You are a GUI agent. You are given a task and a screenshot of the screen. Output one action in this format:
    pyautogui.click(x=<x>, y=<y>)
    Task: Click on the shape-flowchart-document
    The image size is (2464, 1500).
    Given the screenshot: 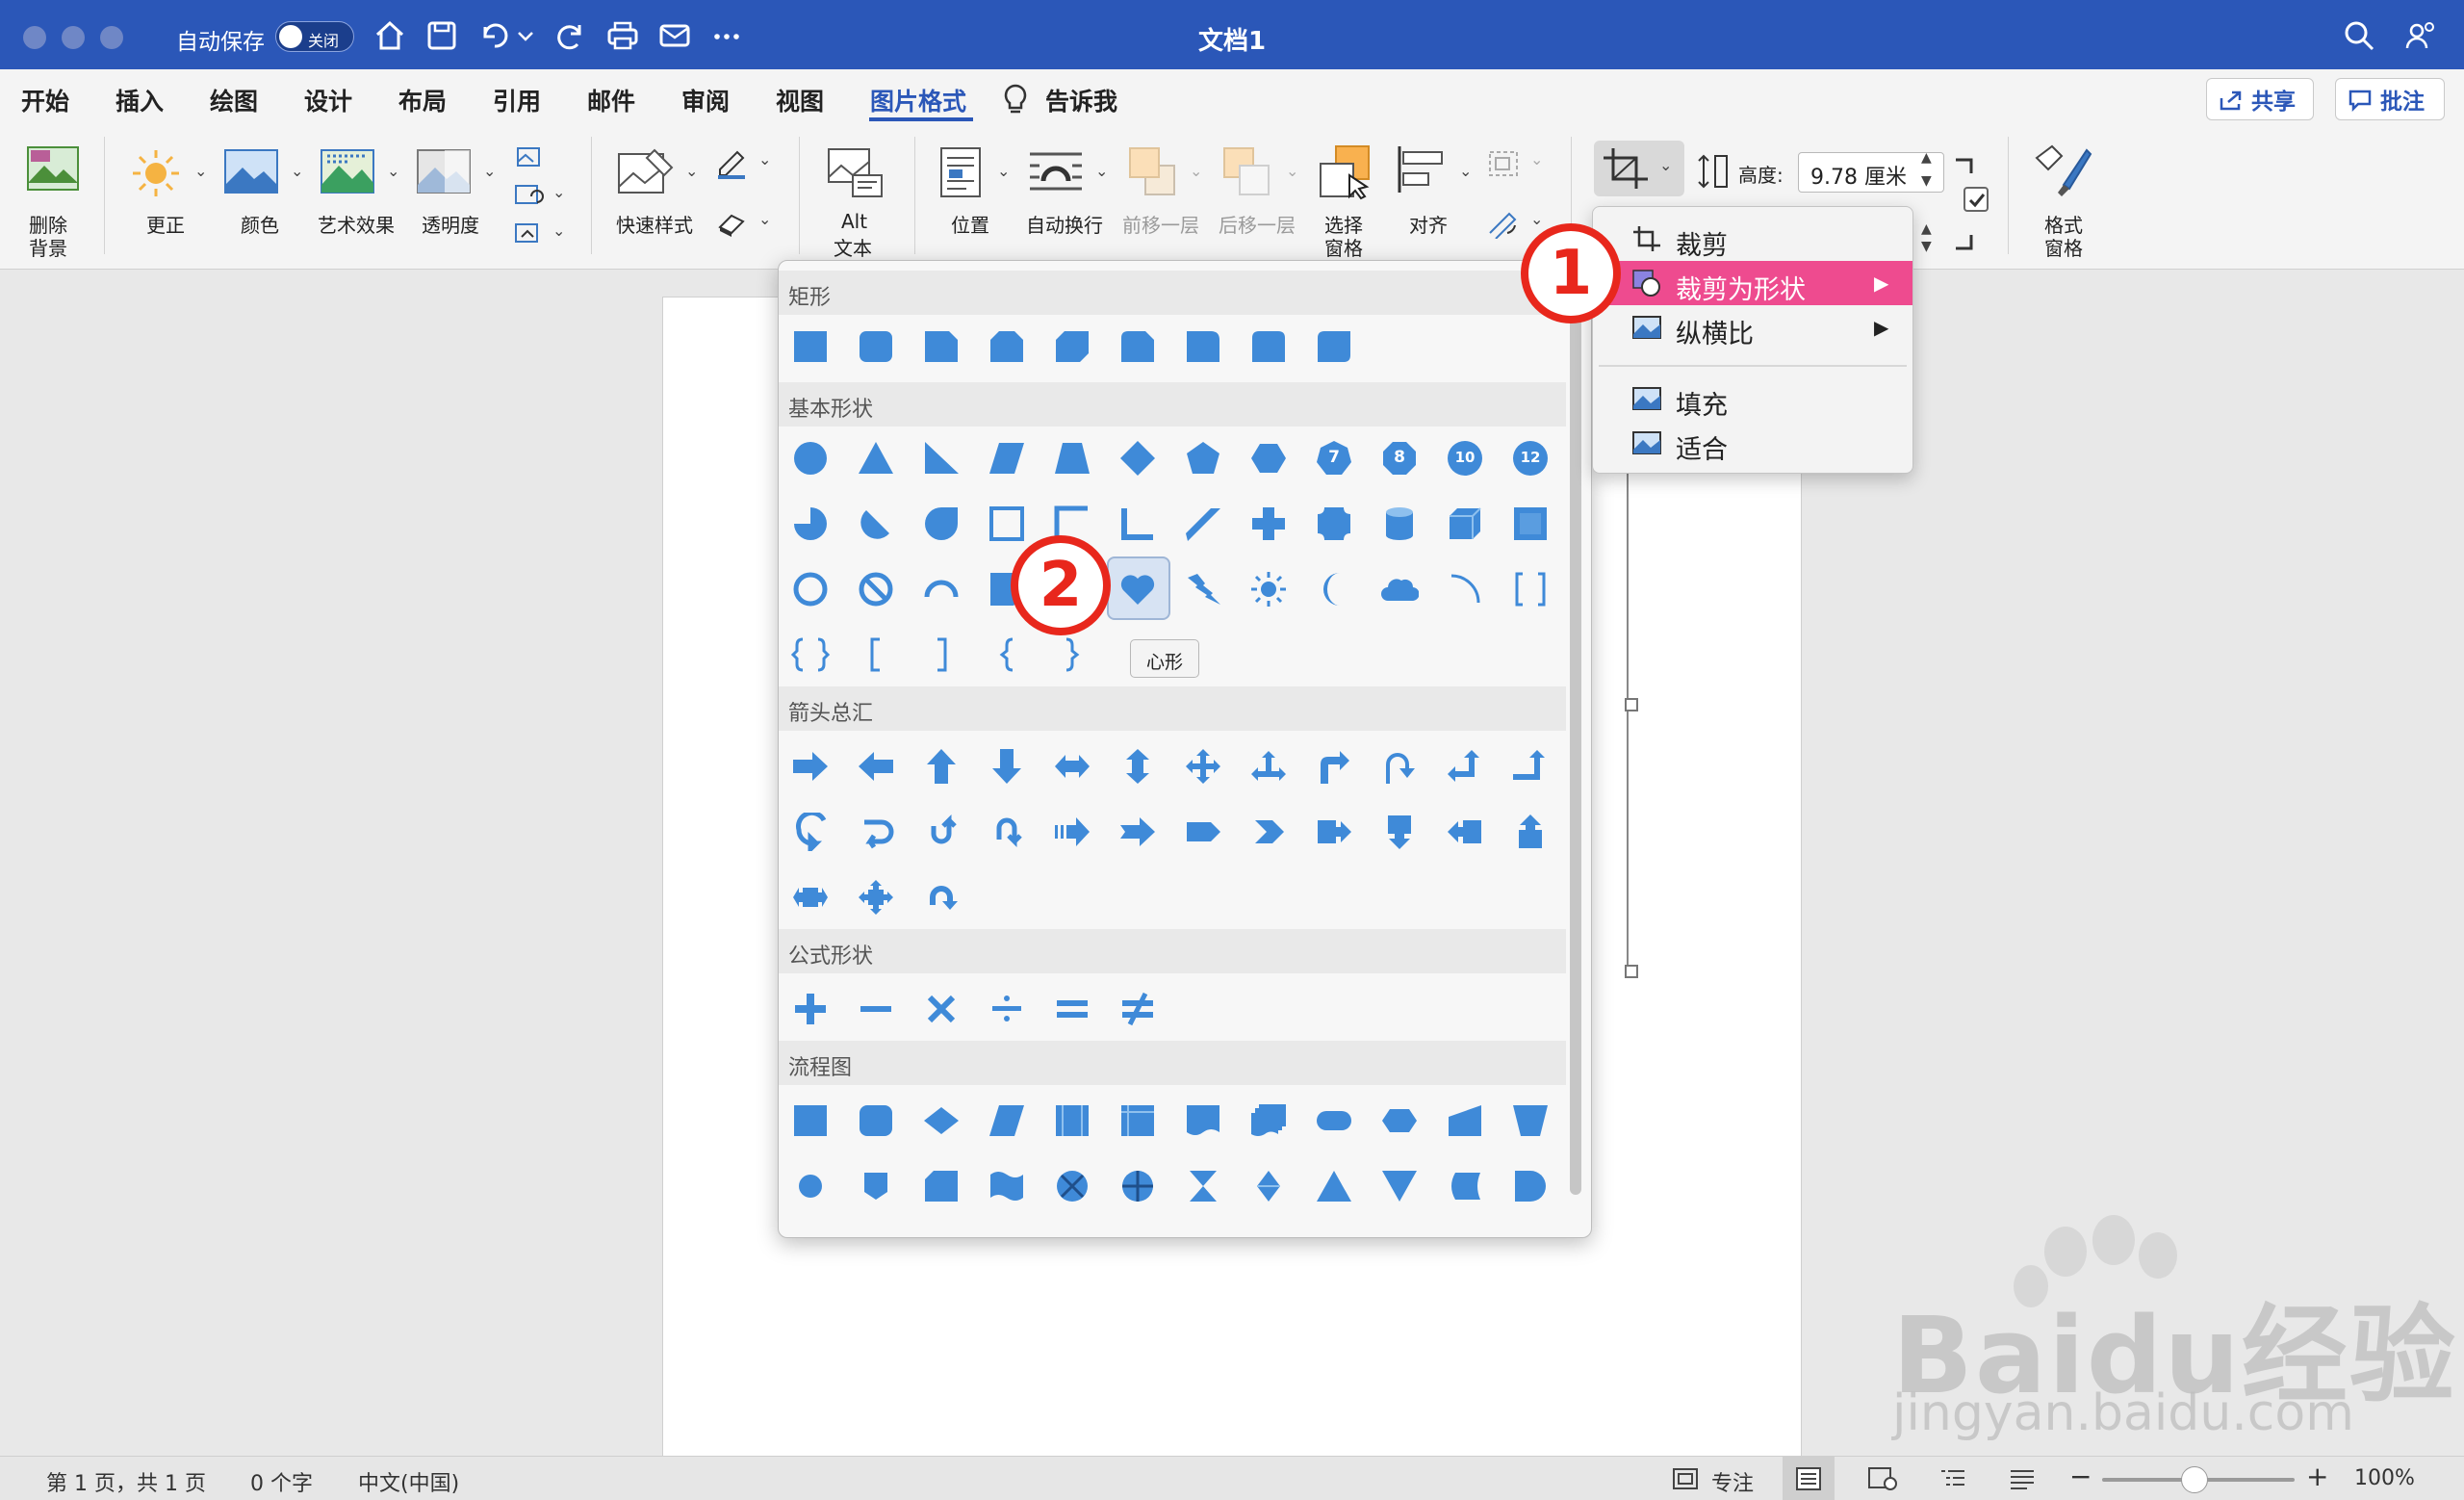 What is the action you would take?
    pyautogui.click(x=1203, y=1120)
    